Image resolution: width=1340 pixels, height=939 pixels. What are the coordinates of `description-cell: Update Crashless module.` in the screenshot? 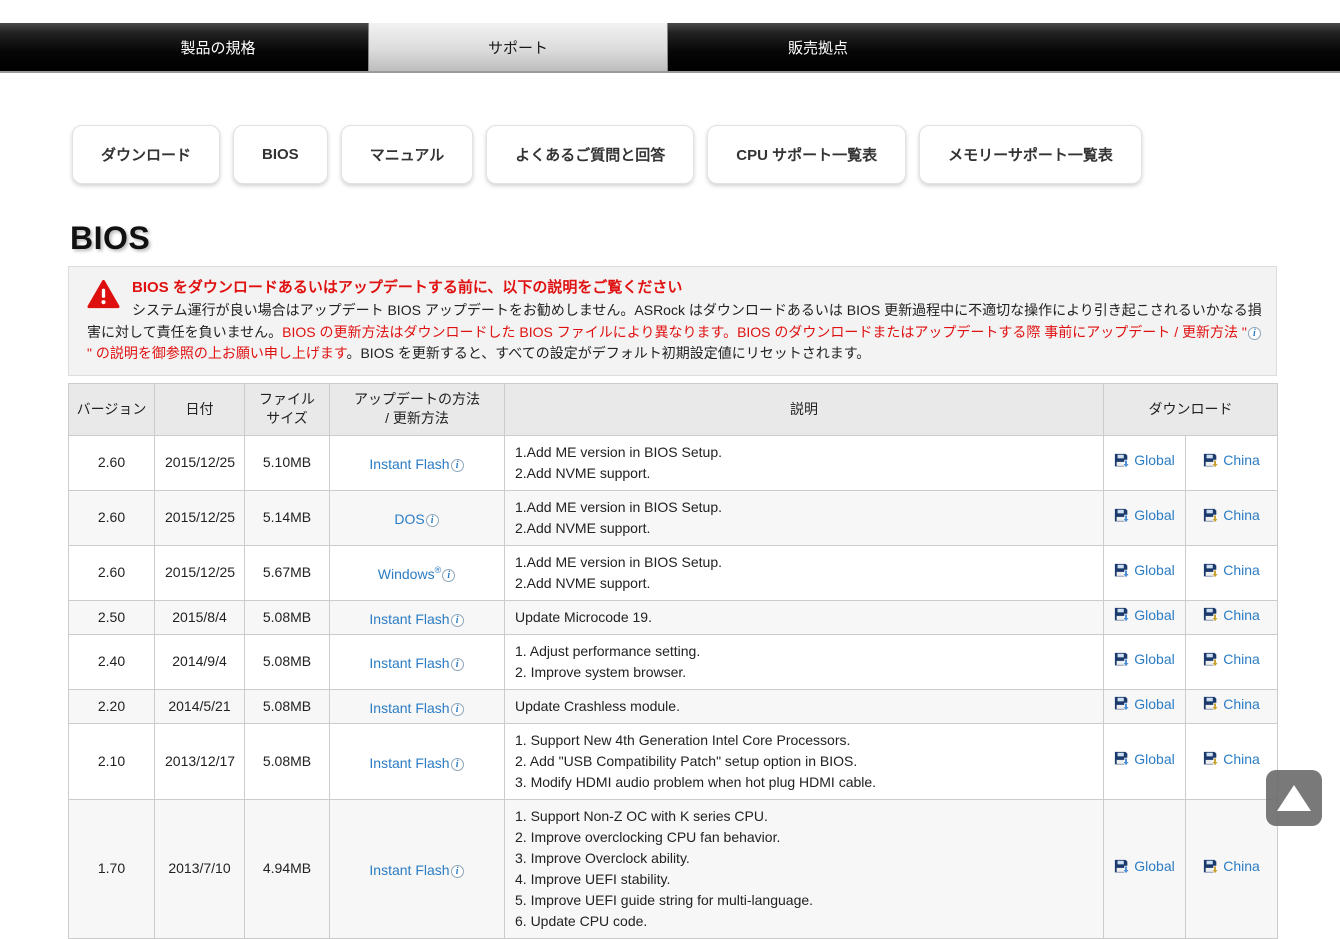 It's located at (804, 706).